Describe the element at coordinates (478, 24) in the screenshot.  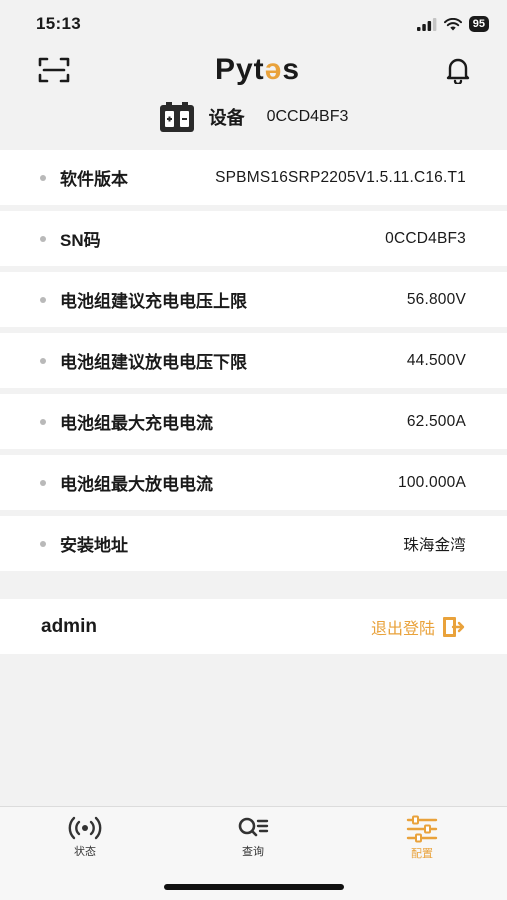
I see `battery-level-badge: 95` at that location.